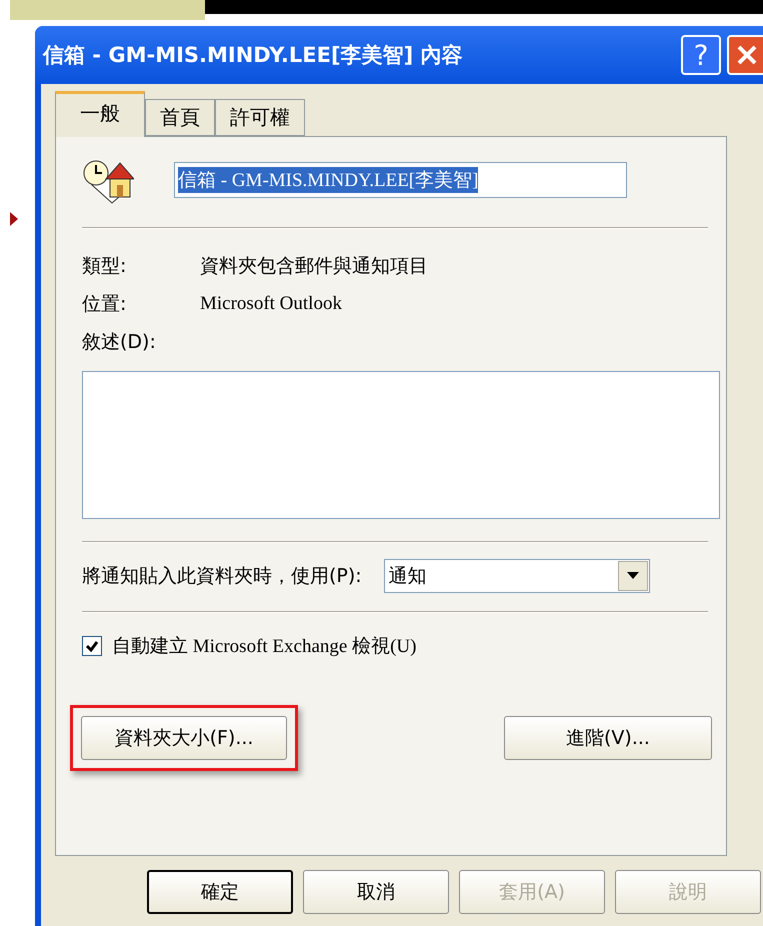 The height and width of the screenshot is (926, 763). I want to click on property-label: 位置:, so click(105, 304).